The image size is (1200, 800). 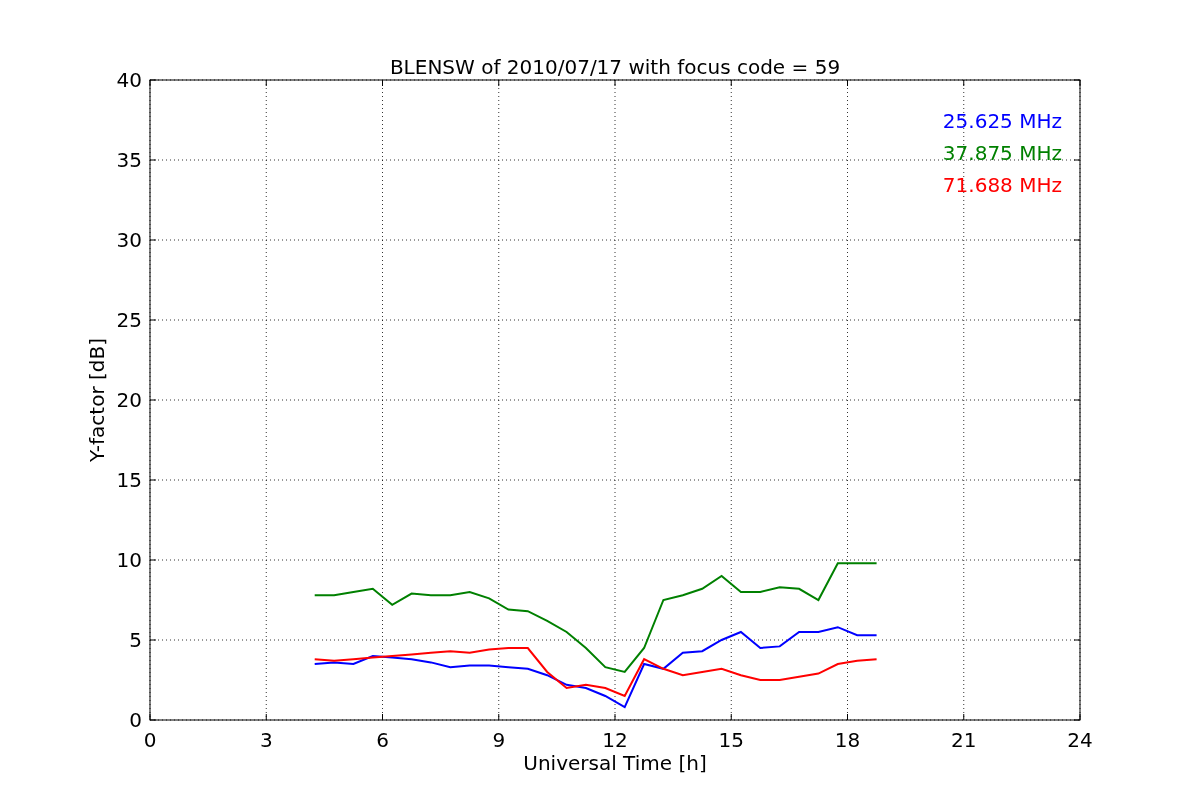 I want to click on x-tick-label: 24, so click(x=1080, y=740).